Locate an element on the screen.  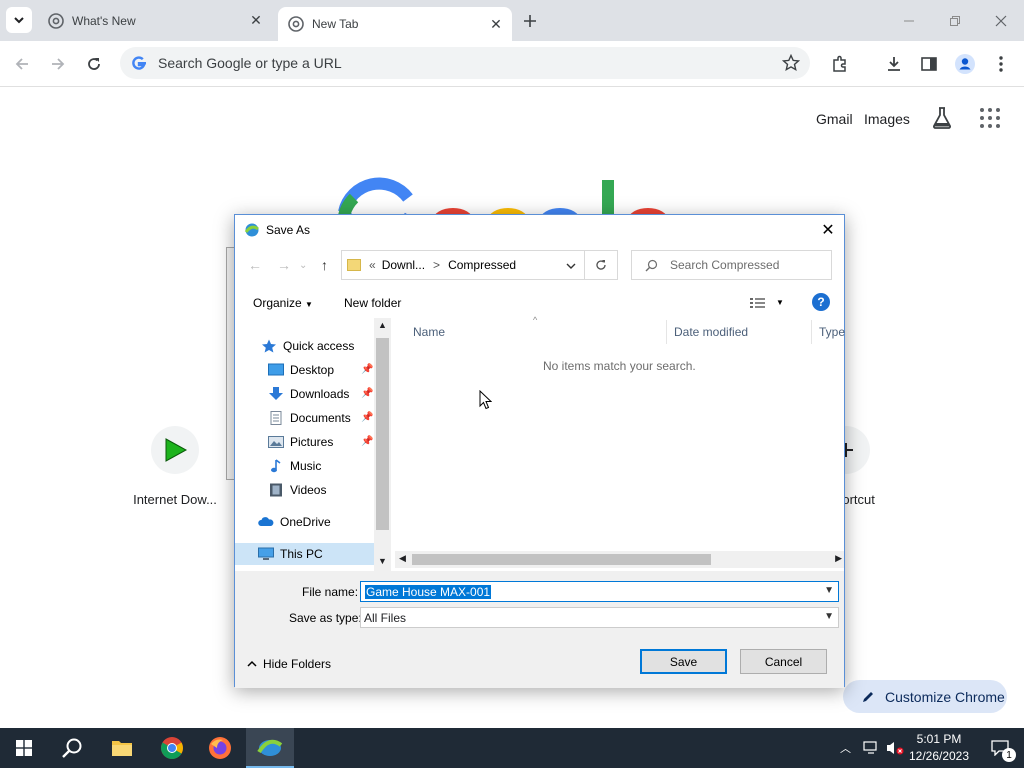
nav-quick-access: Quick access is located at coordinates (307, 346).